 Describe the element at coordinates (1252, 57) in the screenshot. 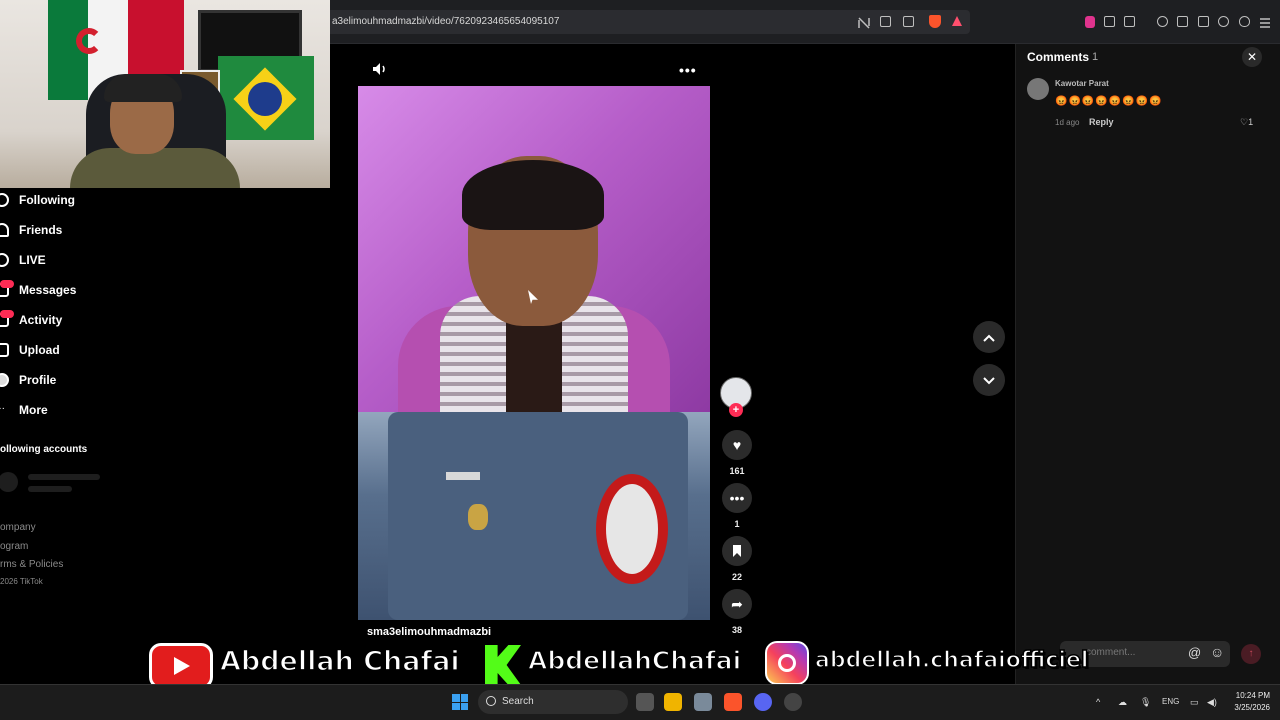

I see `close-comments-button: ✕` at that location.